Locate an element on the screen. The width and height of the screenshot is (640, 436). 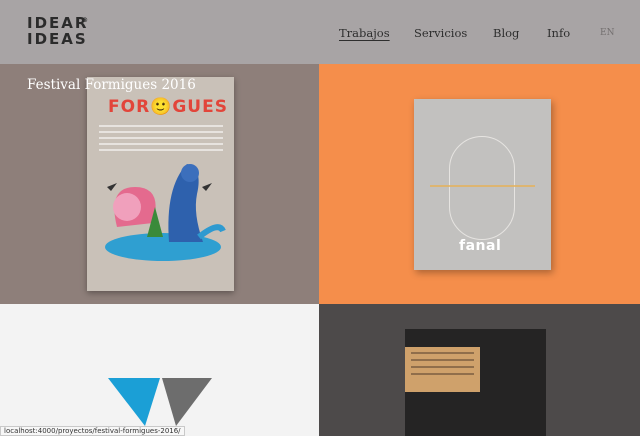
brand-logo: IDEAR IDEAS ® is located at coordinates (57, 31).